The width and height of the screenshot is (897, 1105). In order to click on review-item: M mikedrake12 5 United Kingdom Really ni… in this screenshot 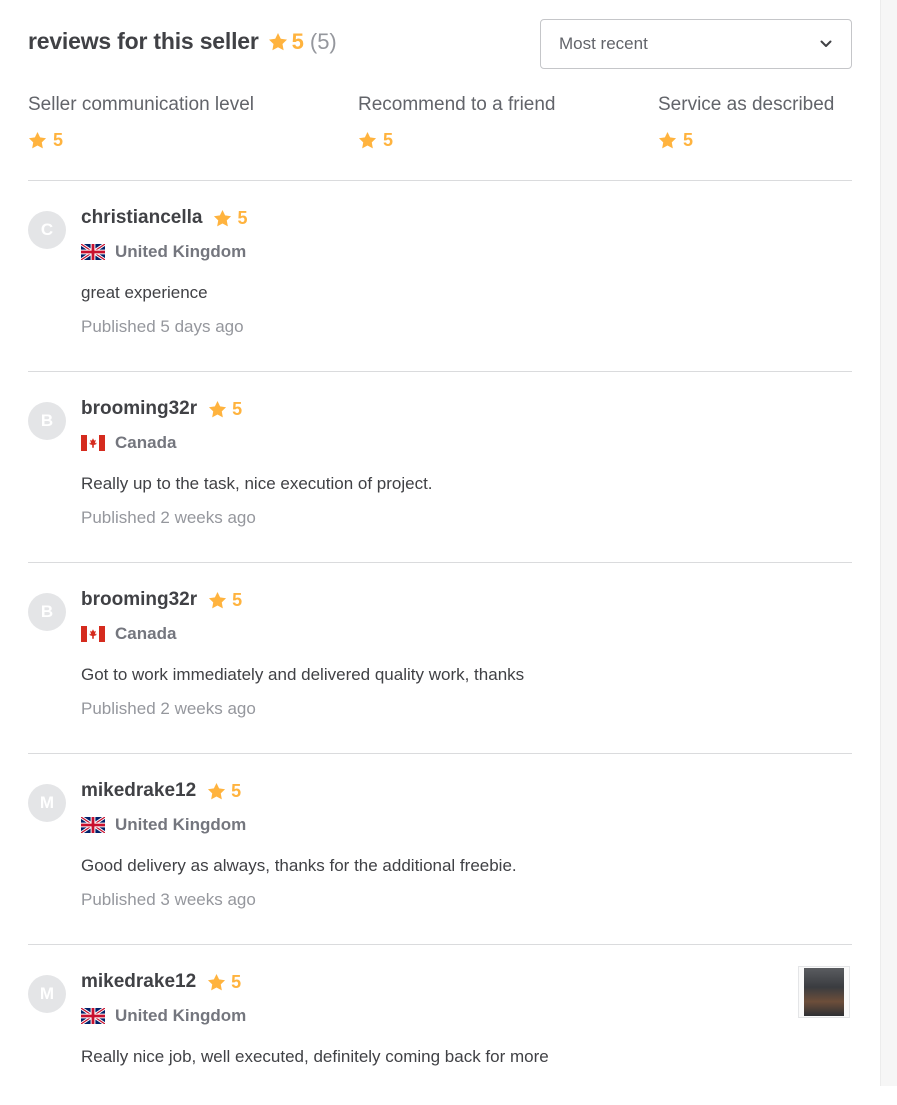, I will do `click(440, 1025)`.